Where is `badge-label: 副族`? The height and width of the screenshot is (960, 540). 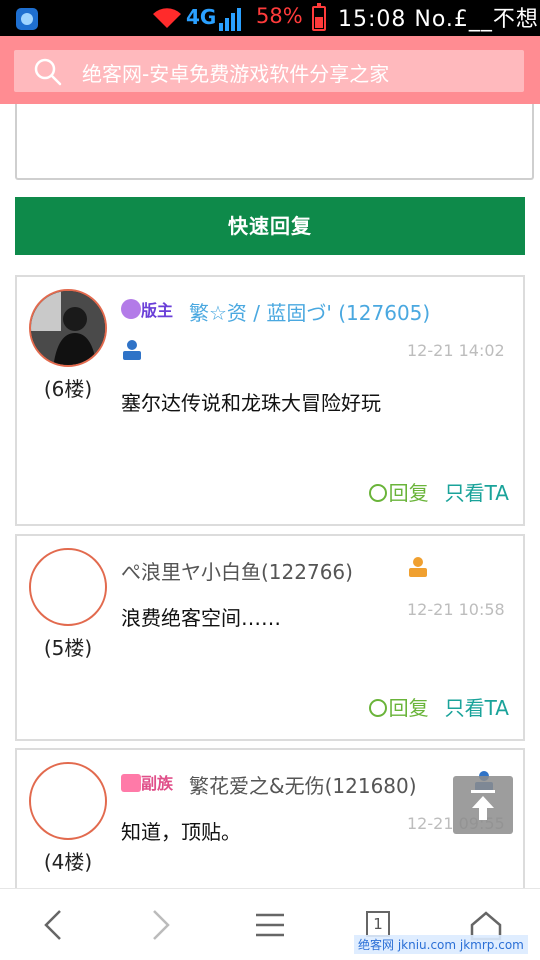 badge-label: 副族 is located at coordinates (157, 783).